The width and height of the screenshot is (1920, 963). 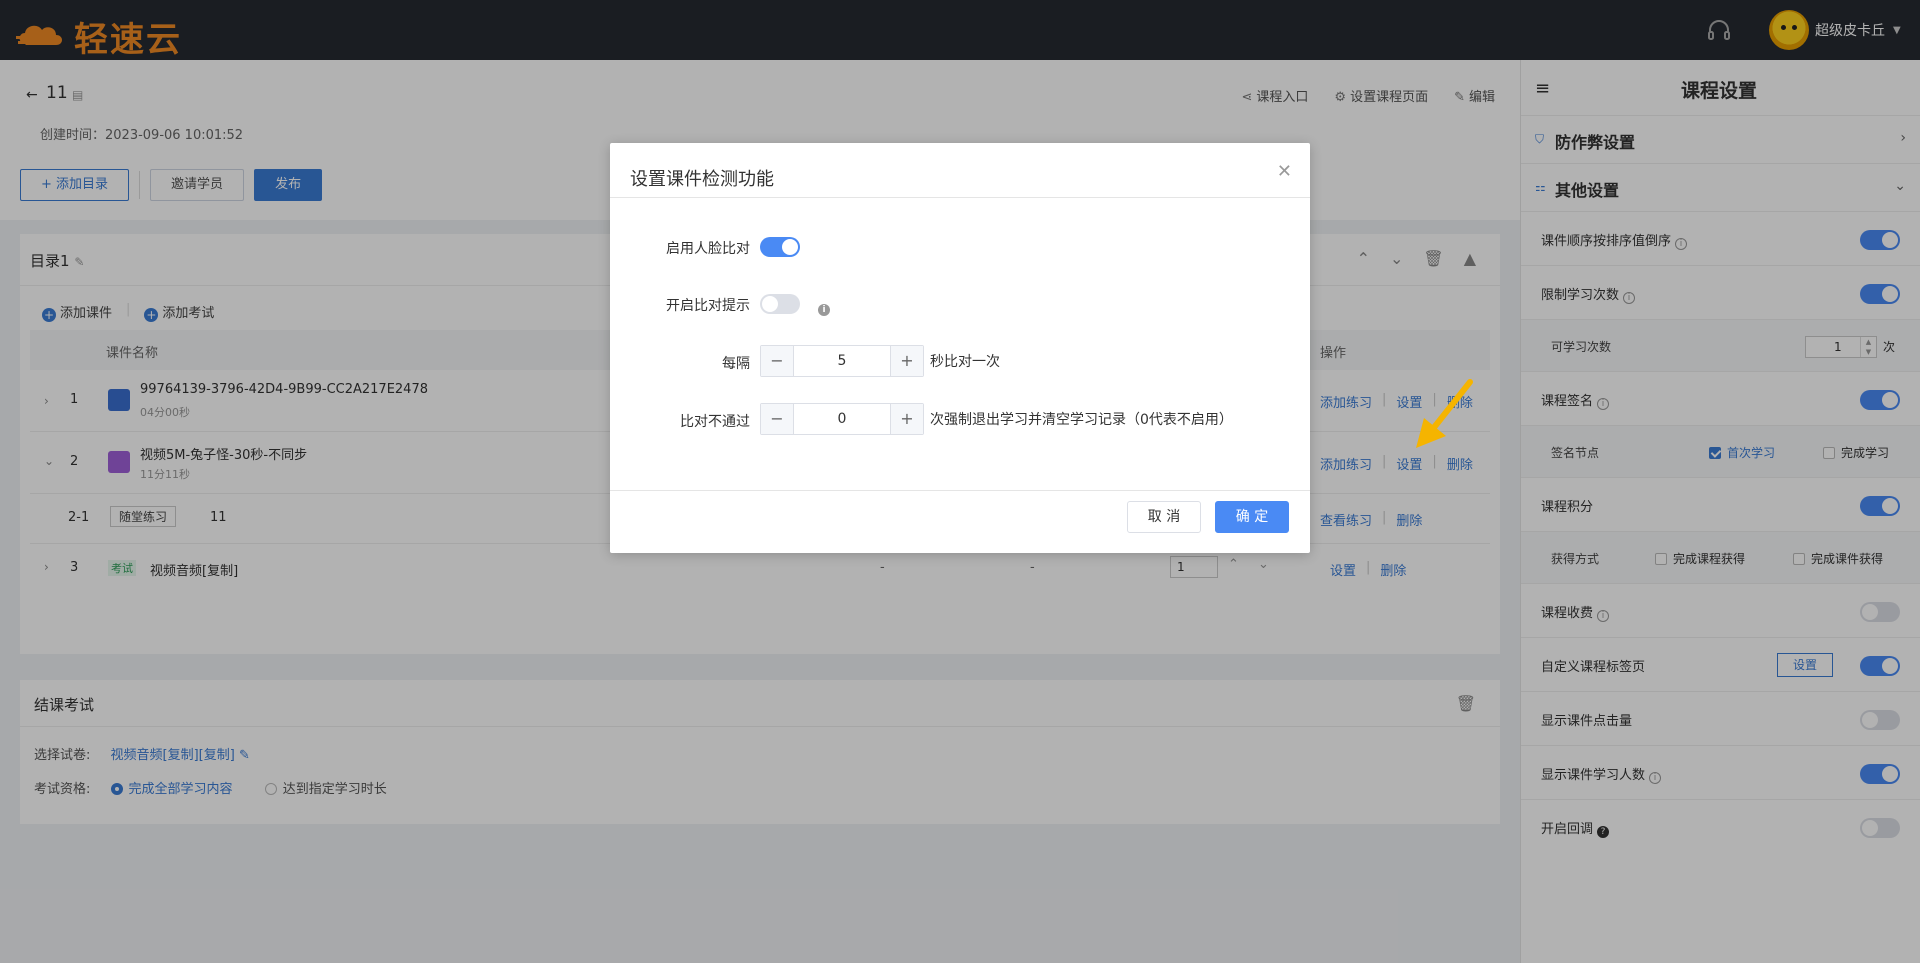 I want to click on fail-limit-hint: 次强制退出学习并清空学习记录（0代表不启用）, so click(x=1081, y=420).